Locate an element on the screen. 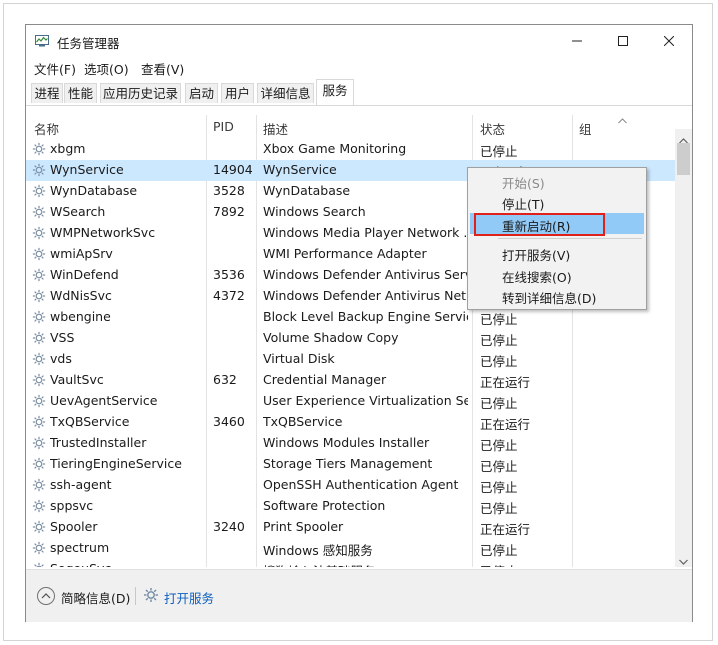 This screenshot has width=718, height=645. tab-details: 详细信息 is located at coordinates (285, 93).